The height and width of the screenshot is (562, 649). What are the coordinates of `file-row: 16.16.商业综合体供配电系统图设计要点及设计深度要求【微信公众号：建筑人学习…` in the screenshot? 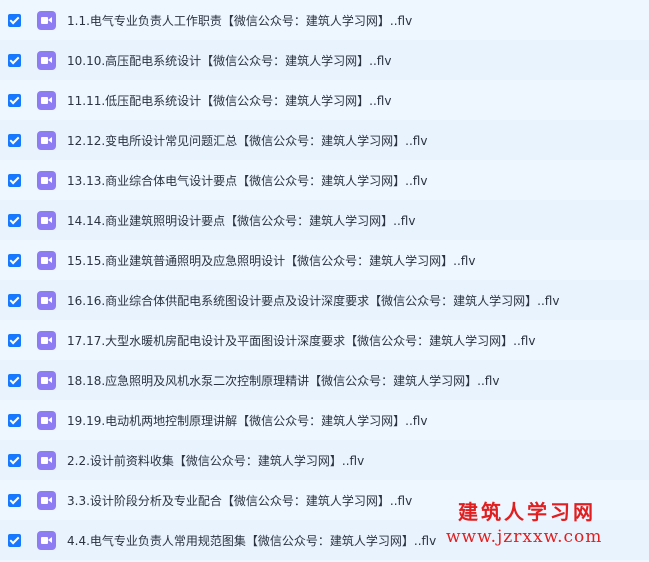 It's located at (324, 300).